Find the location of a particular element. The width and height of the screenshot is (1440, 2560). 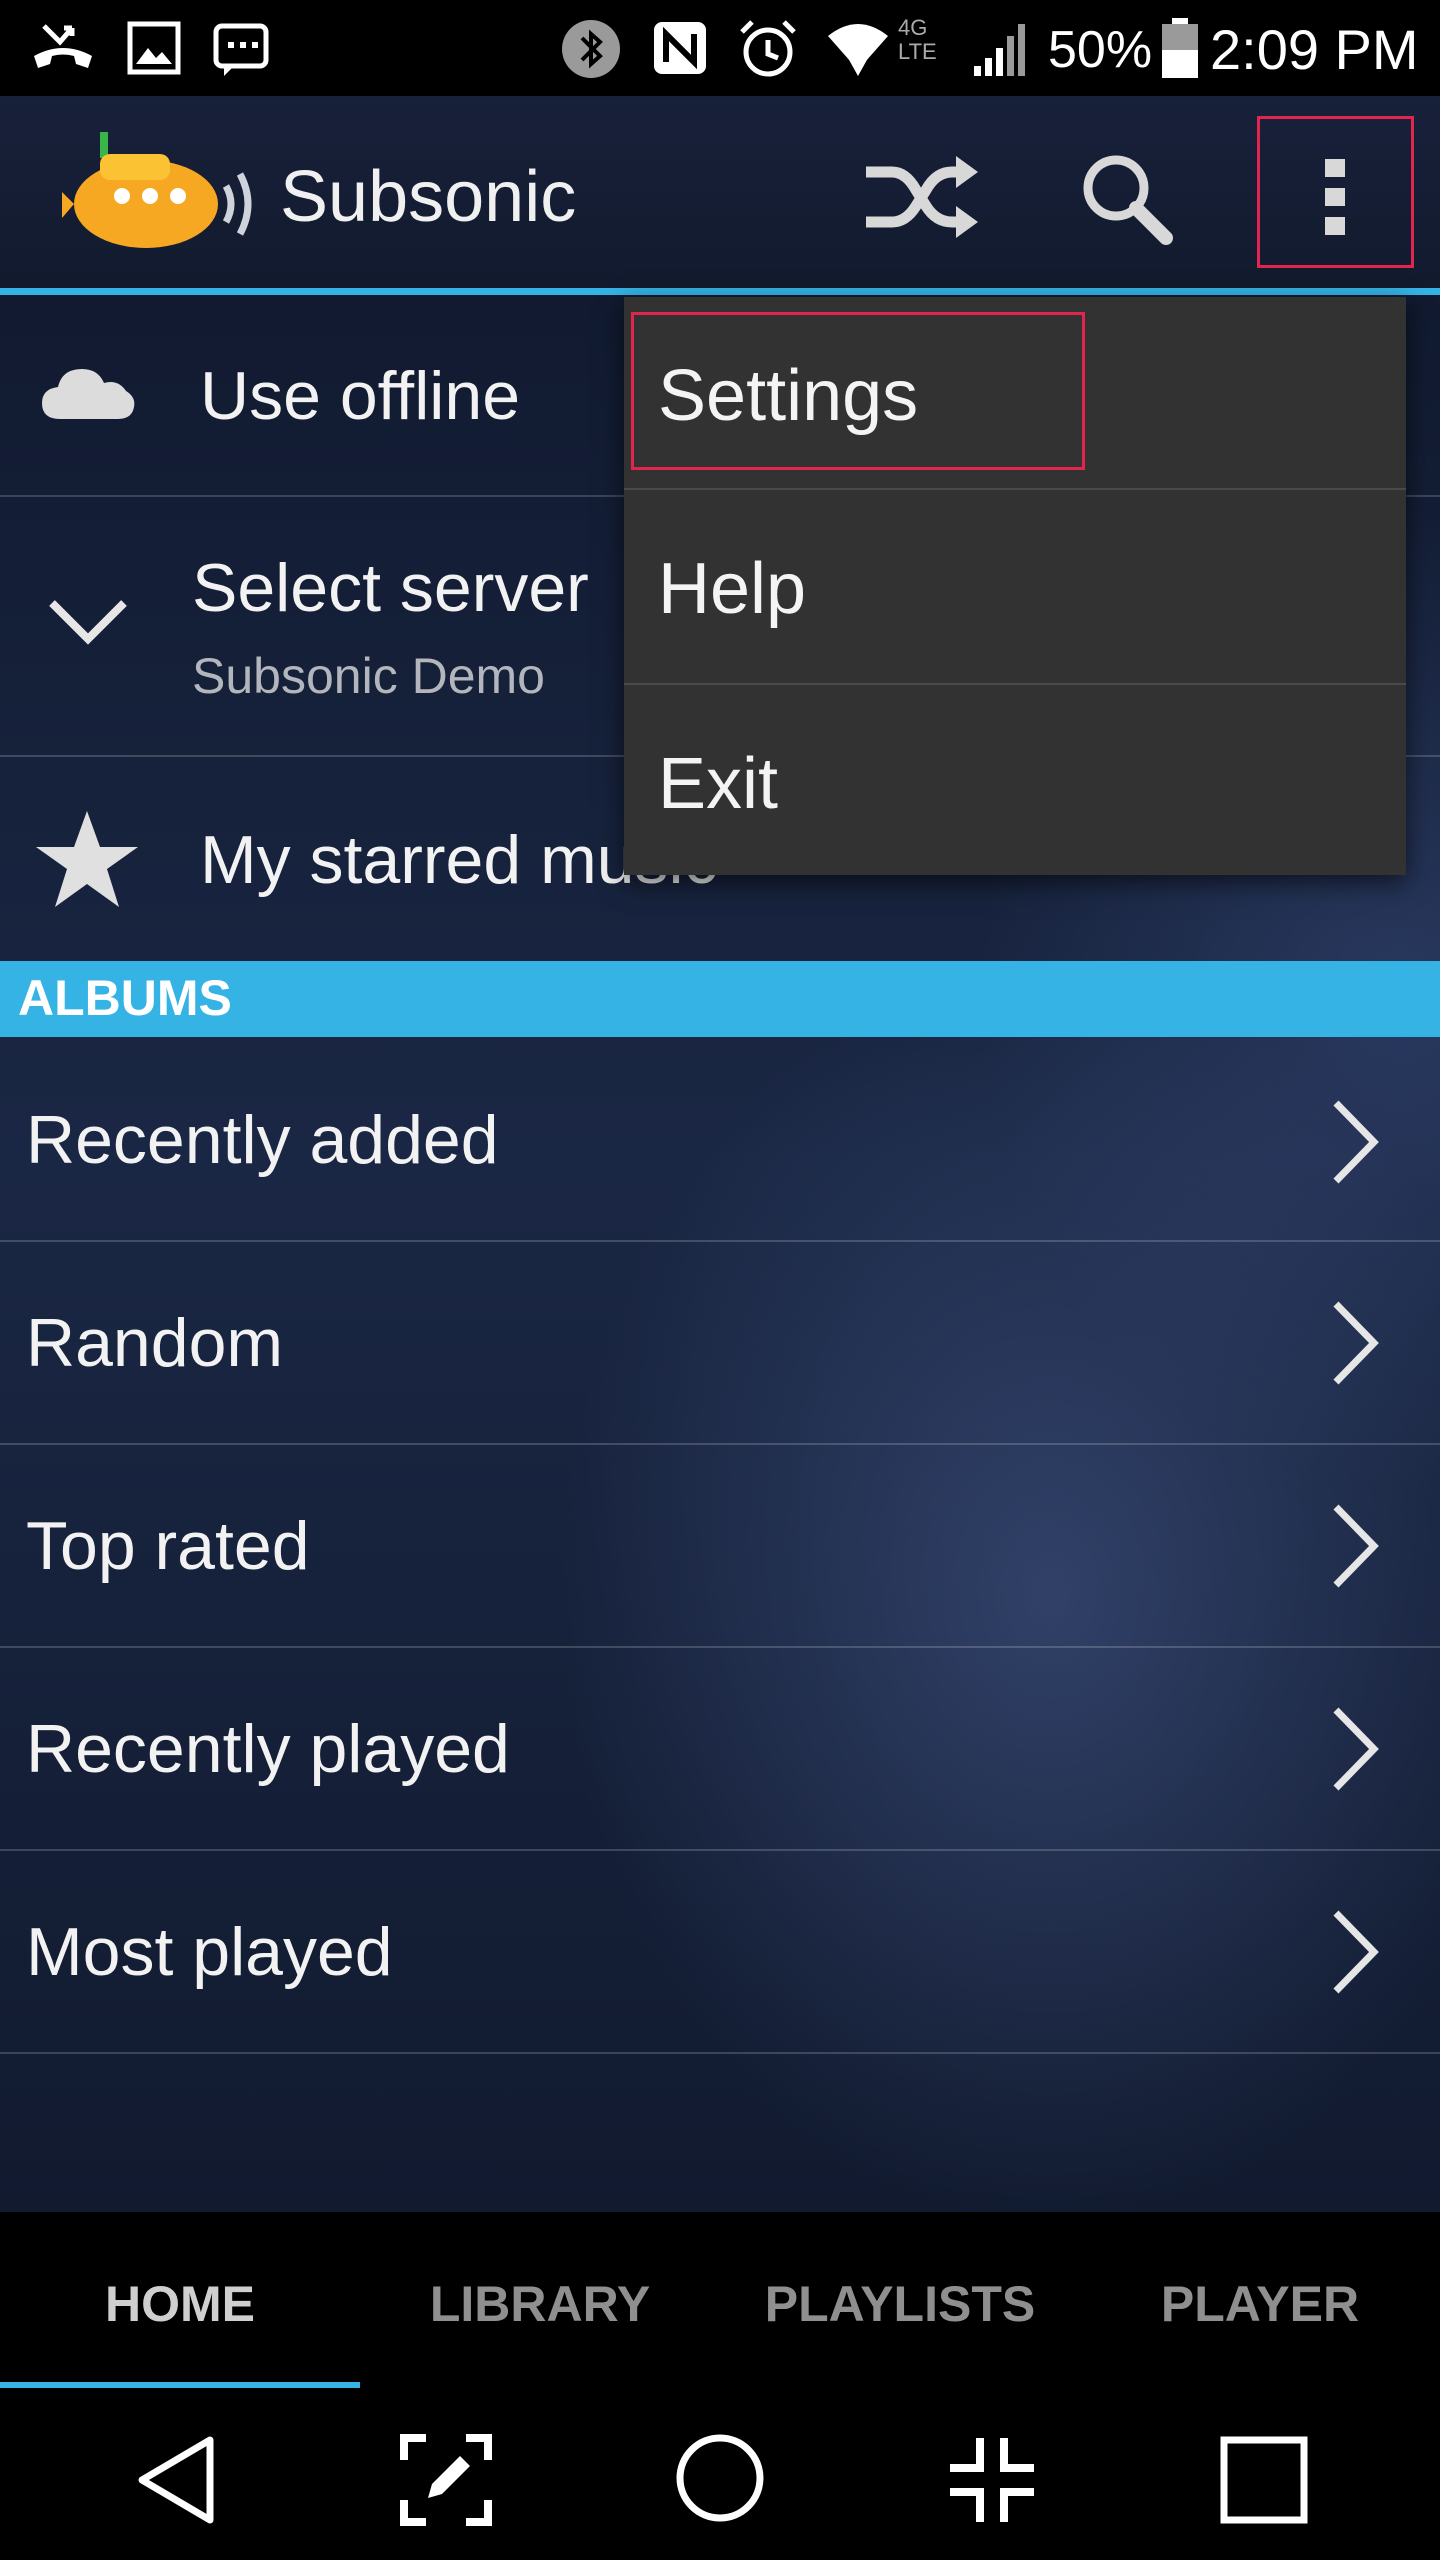

album-list-item: Most played is located at coordinates (720, 1952).